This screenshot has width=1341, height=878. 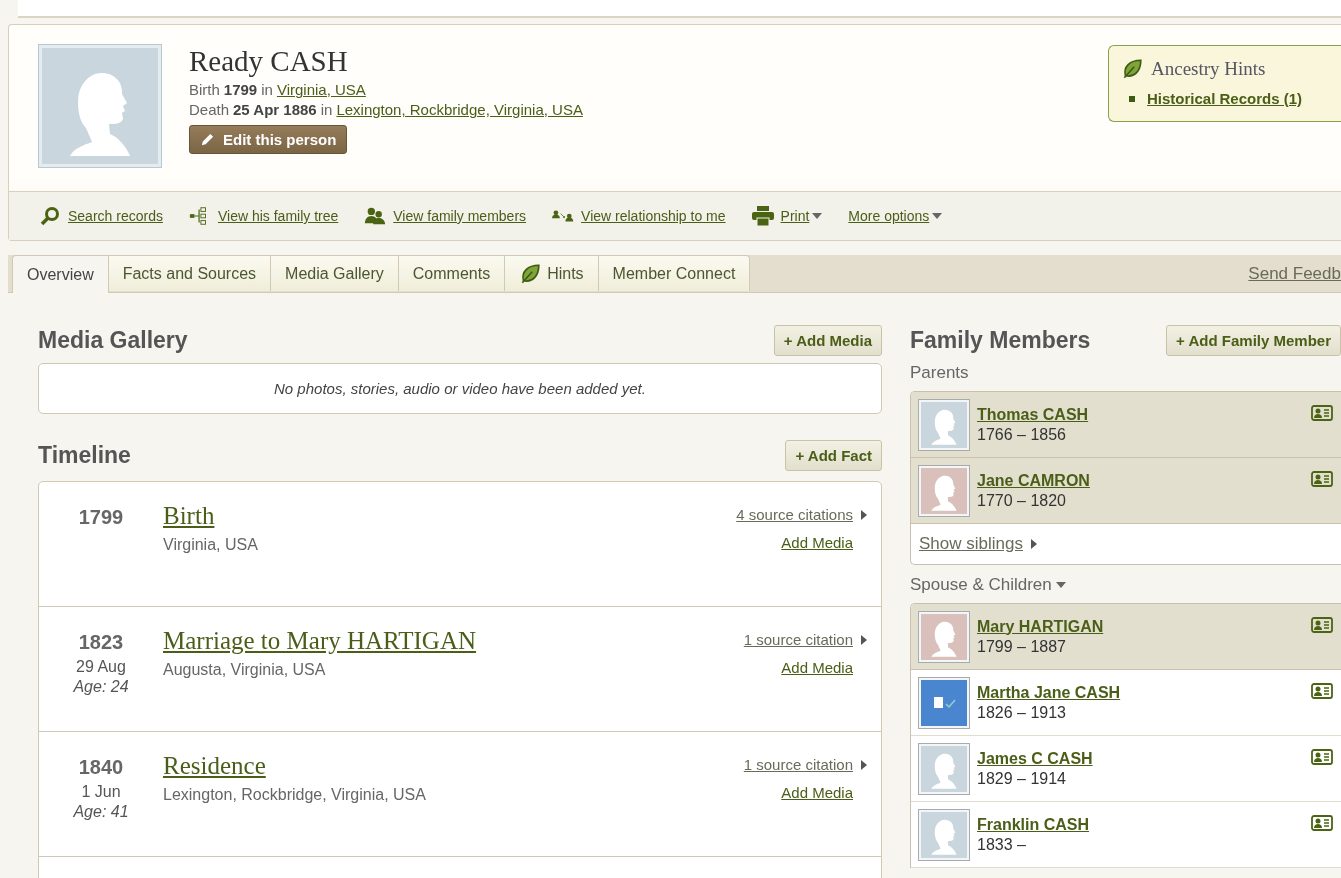 I want to click on edit-person-button: Edit this person, so click(x=268, y=139).